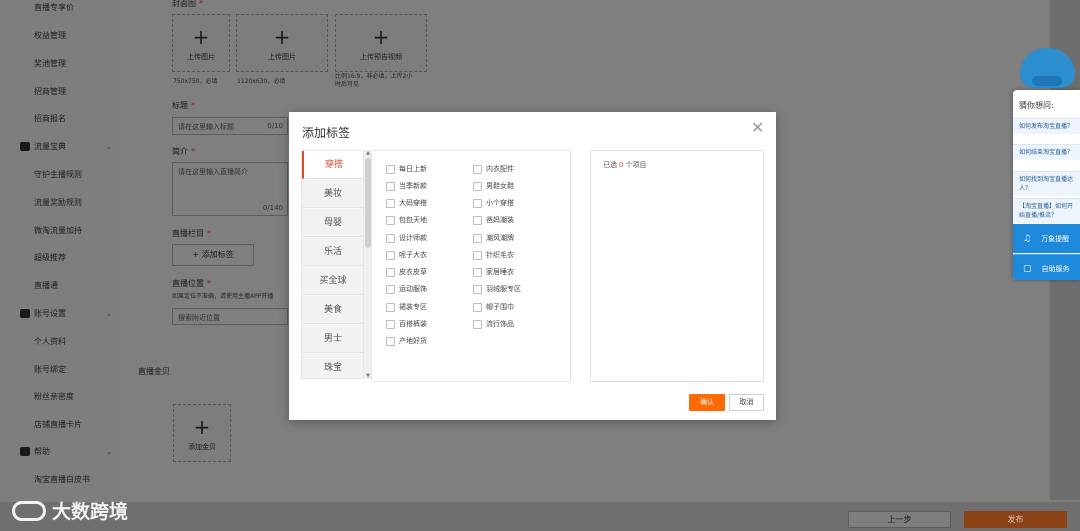 The height and width of the screenshot is (531, 1080). Describe the element at coordinates (58, 230) in the screenshot. I see `sidebar-item-weitao-boost: 微淘流量加持` at that location.